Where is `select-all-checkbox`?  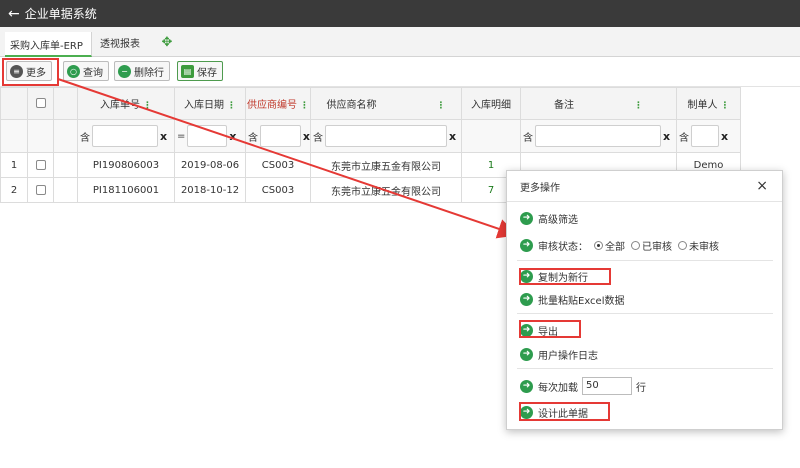 select-all-checkbox is located at coordinates (40, 103).